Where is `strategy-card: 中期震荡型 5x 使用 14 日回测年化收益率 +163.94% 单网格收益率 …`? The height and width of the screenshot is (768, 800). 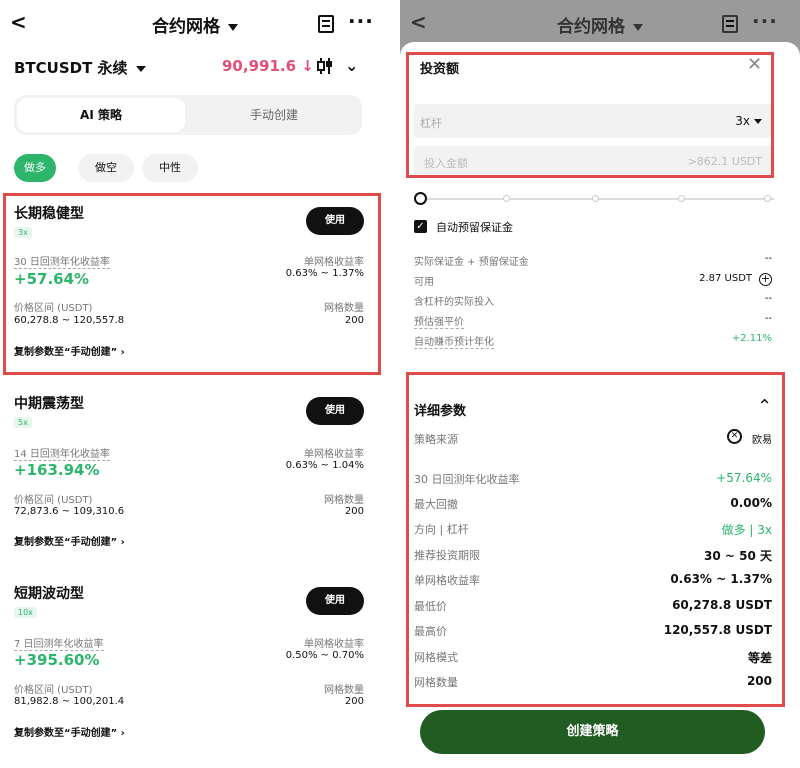
strategy-card: 中期震荡型 5x 使用 14 日回测年化收益率 +163.94% 单网格收益率 … is located at coordinates (189, 473).